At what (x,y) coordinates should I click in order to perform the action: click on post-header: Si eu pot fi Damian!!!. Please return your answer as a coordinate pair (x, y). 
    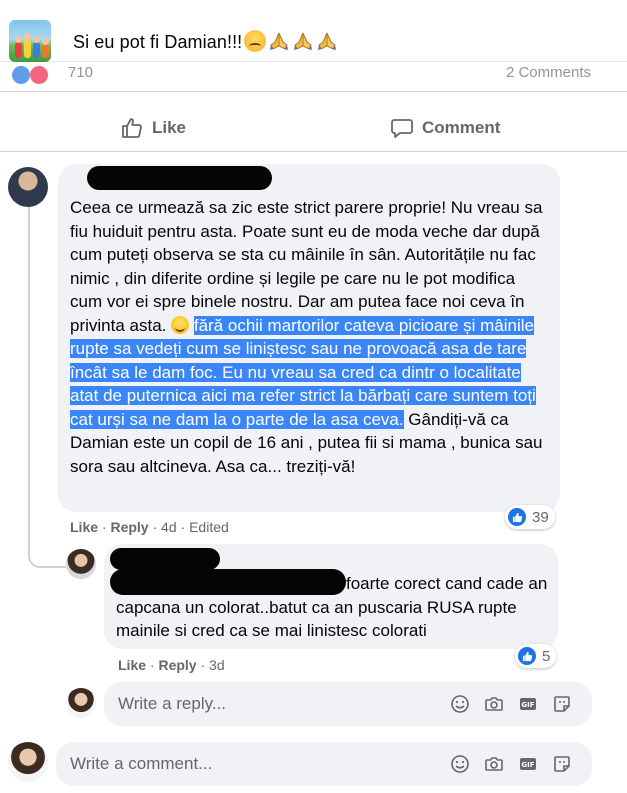
    Looking at the image, I should click on (313, 31).